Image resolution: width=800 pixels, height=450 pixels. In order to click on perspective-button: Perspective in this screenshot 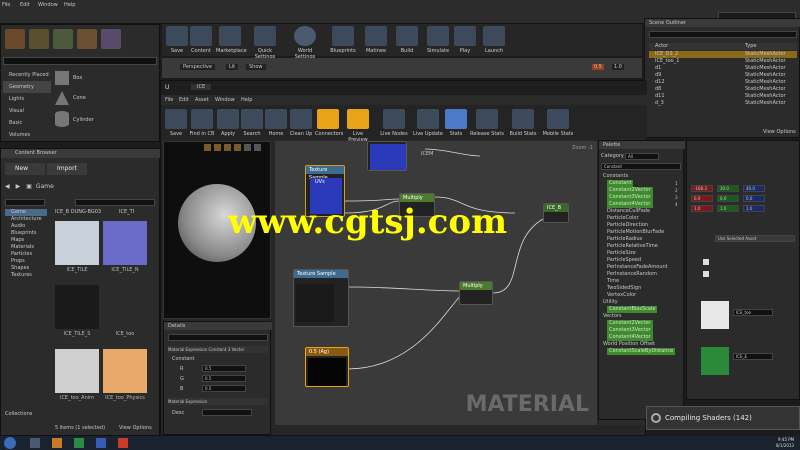, I will do `click(197, 67)`.